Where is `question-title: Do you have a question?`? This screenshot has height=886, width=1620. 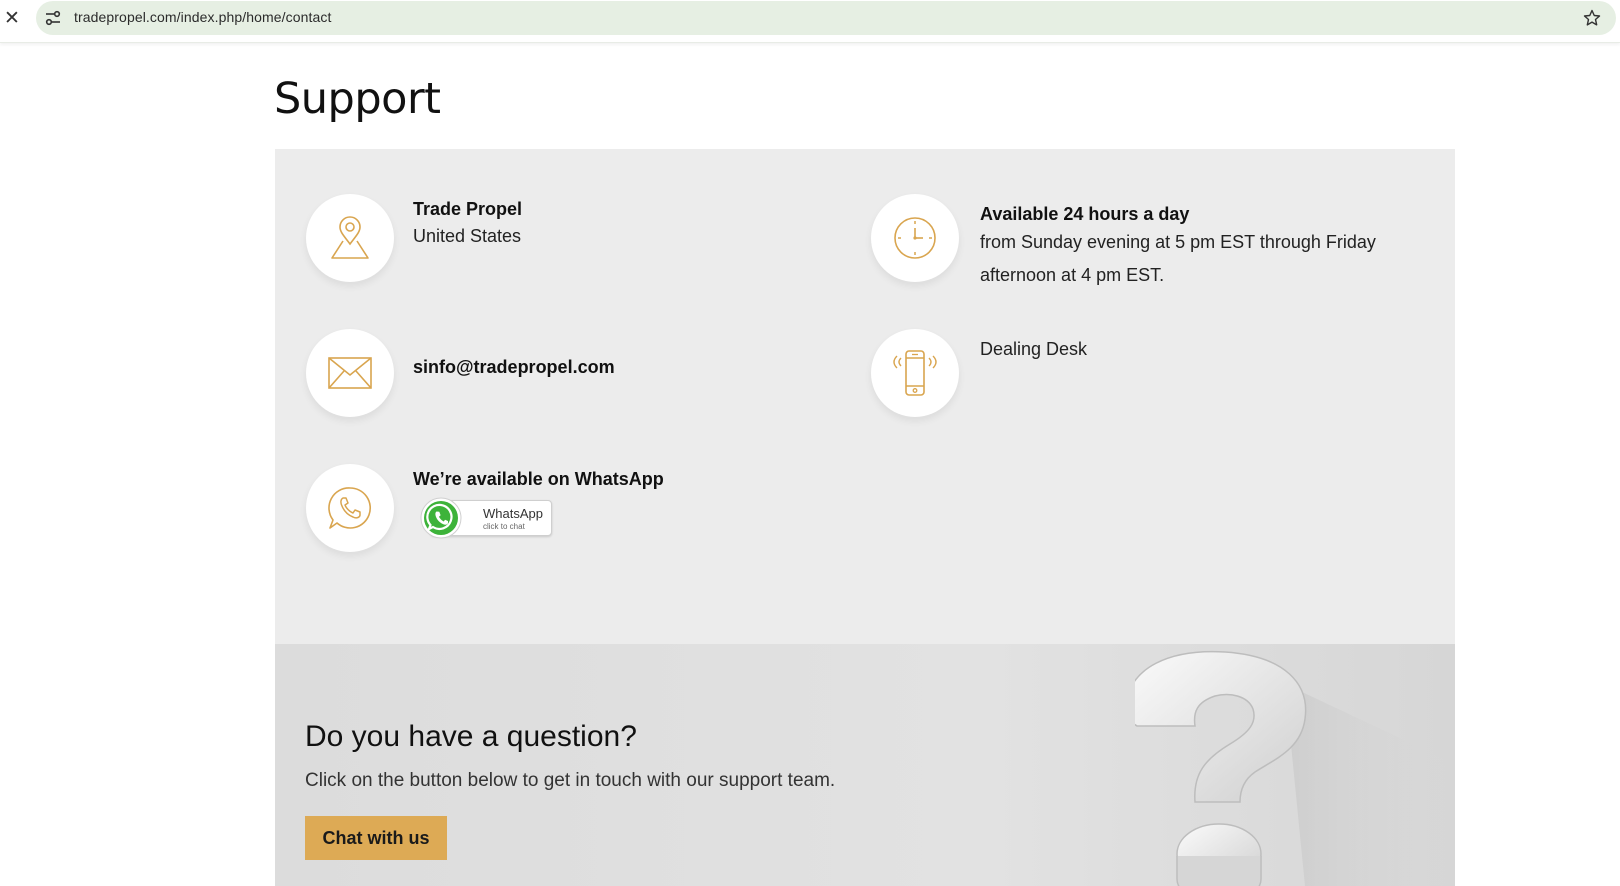 question-title: Do you have a question? is located at coordinates (471, 736).